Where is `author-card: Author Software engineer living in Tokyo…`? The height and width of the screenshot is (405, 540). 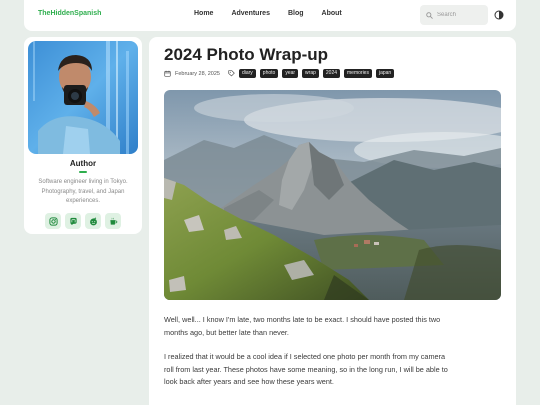 author-card: Author Software engineer living in Tokyo… is located at coordinates (83, 135).